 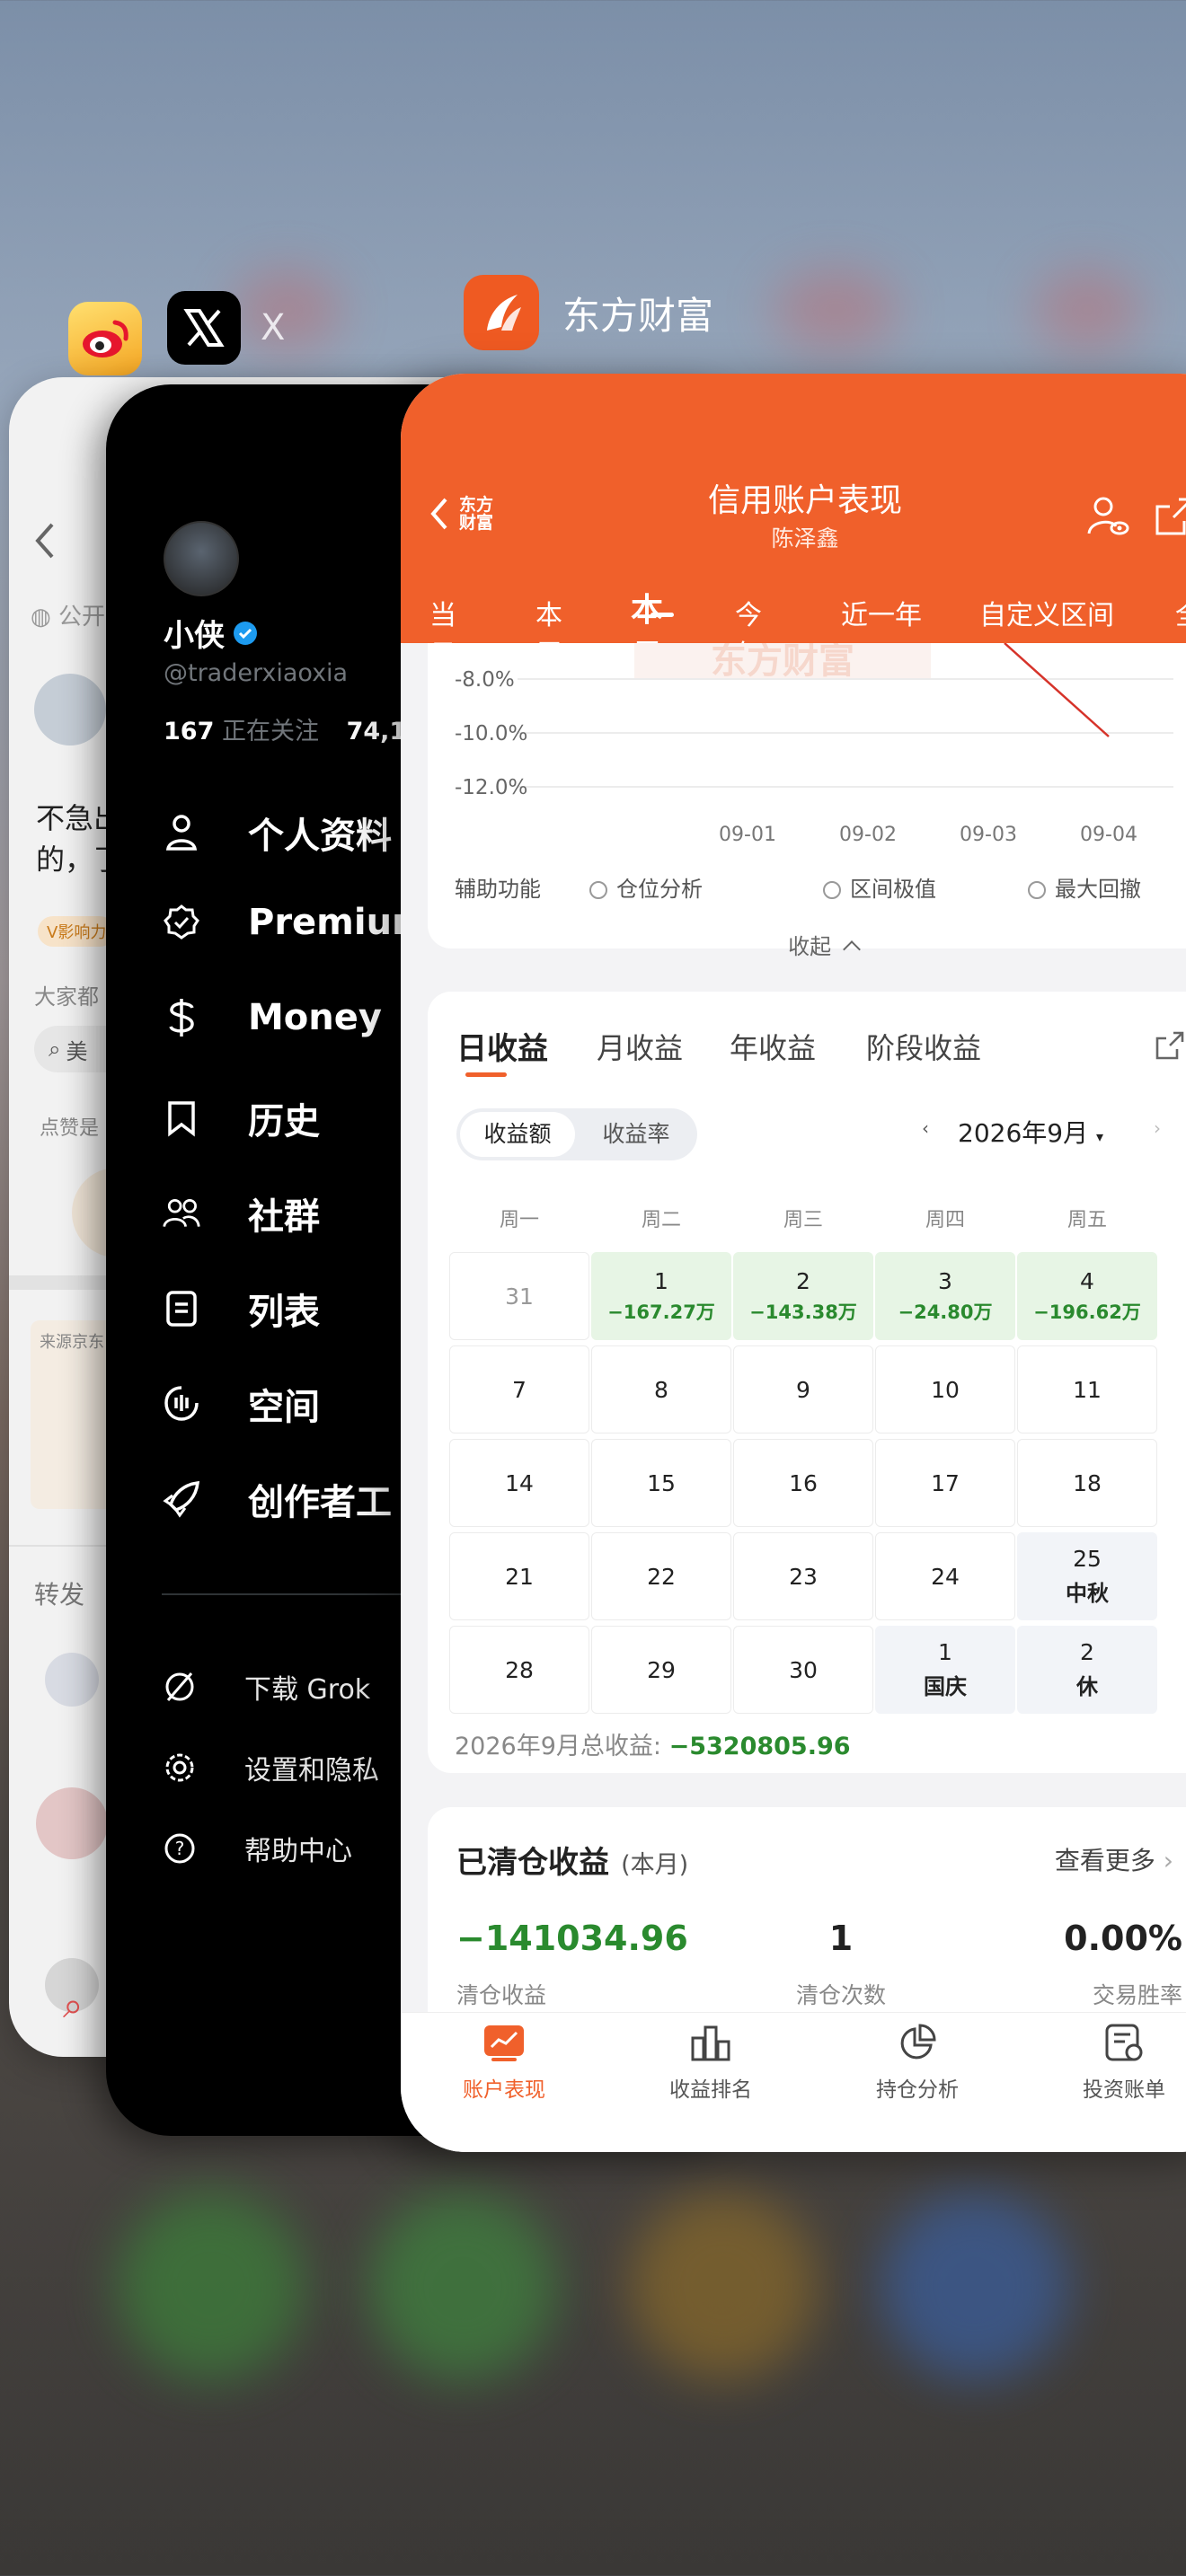 I want to click on prev-month-icon: ‹, so click(x=925, y=1128).